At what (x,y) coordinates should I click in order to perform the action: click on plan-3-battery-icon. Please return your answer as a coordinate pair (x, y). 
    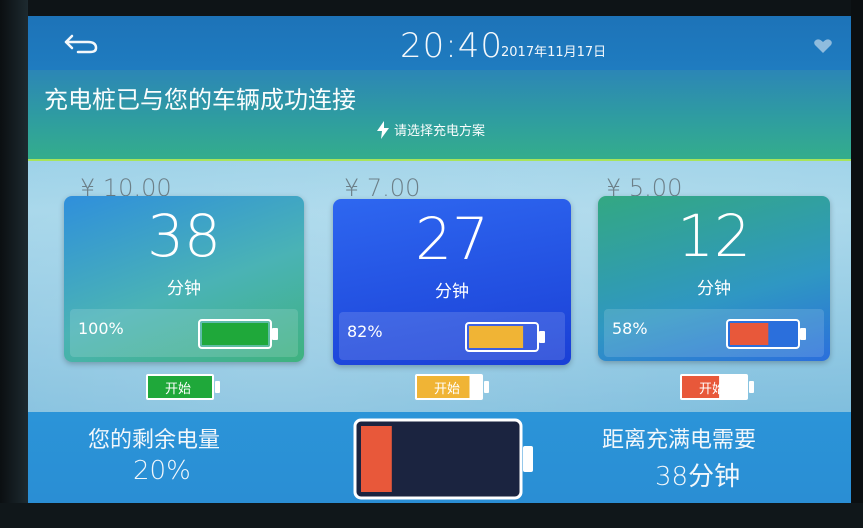
    Looking at the image, I should click on (766, 334).